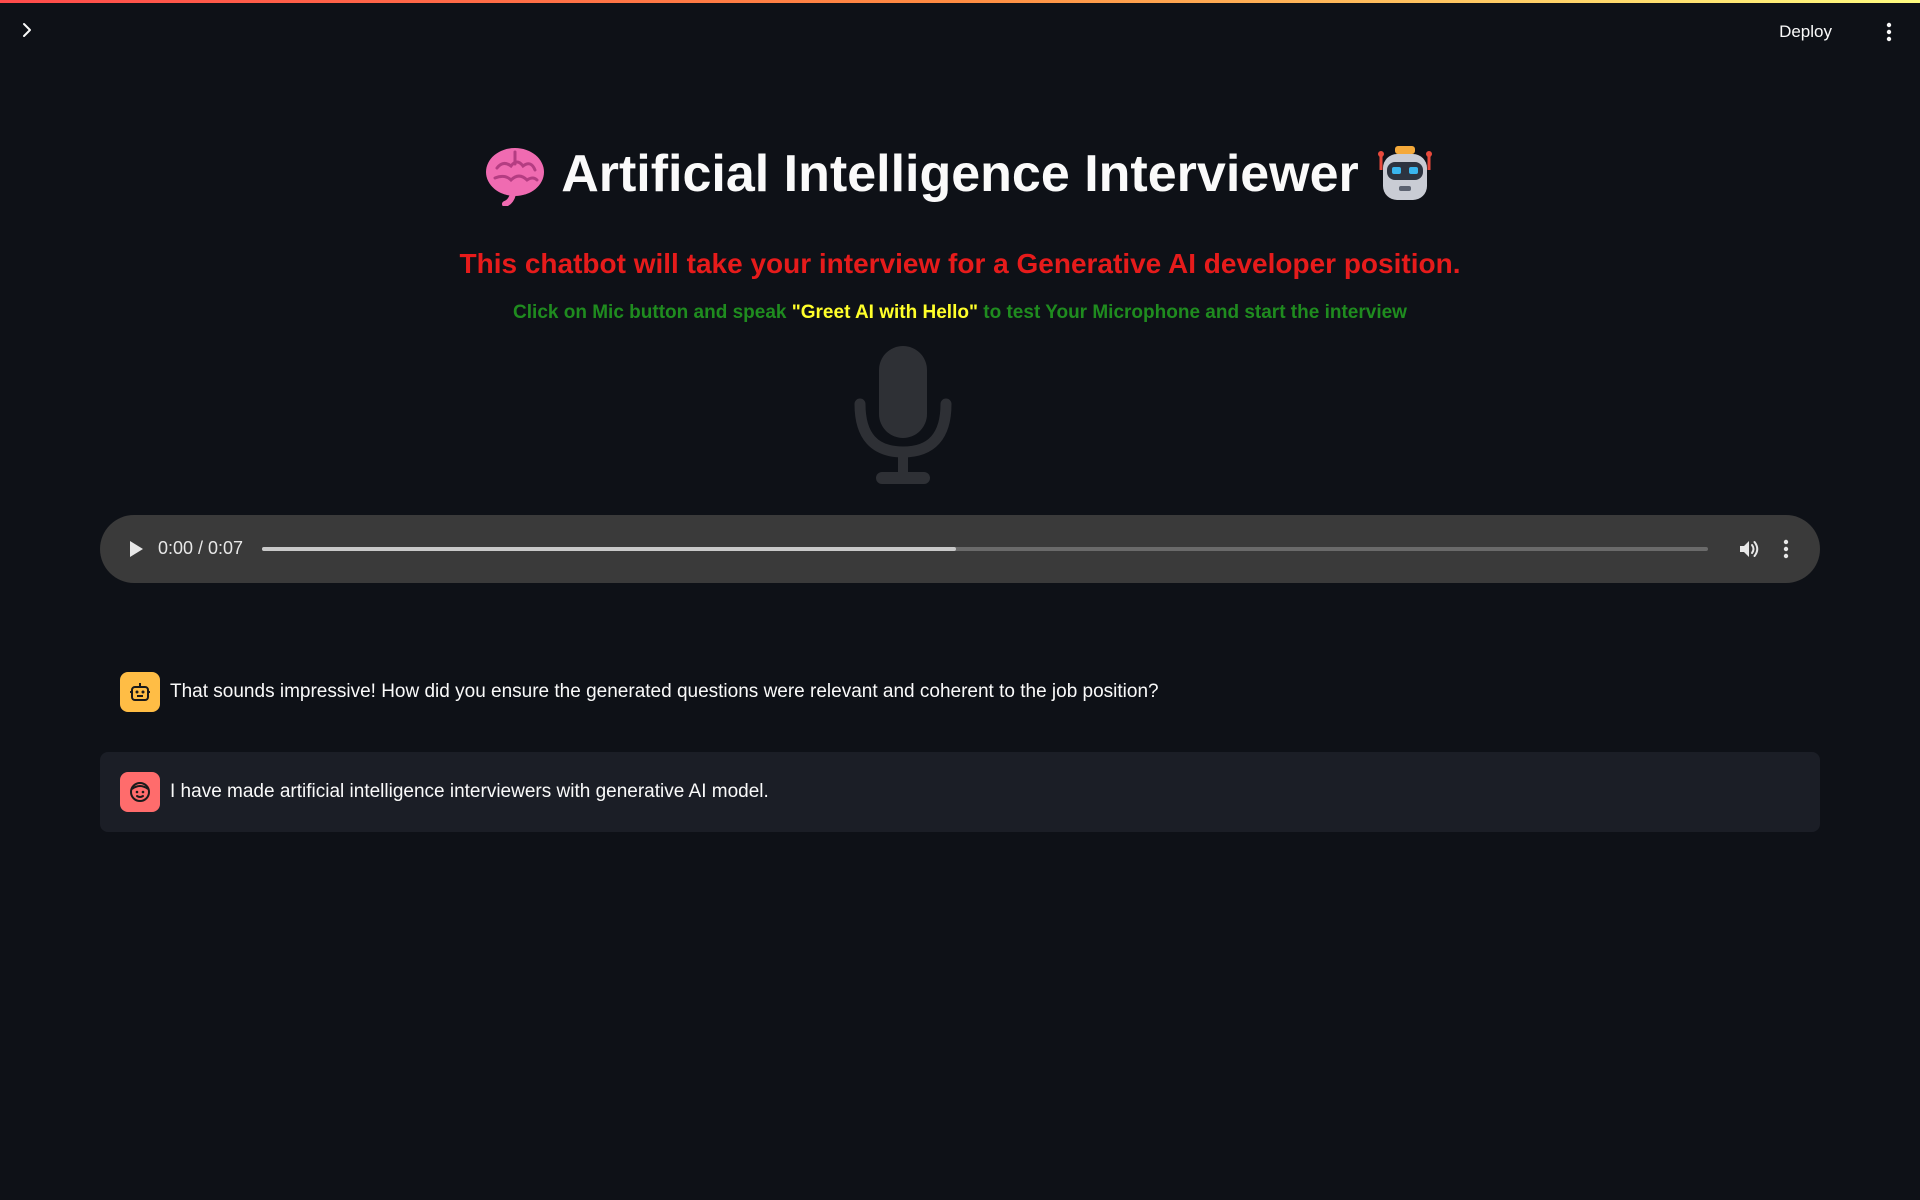 Image resolution: width=1920 pixels, height=1200 pixels. I want to click on play-icon, so click(136, 549).